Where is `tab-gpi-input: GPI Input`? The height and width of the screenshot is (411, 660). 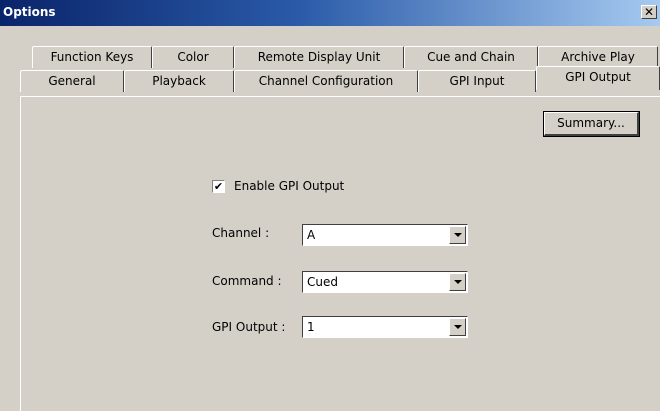
tab-gpi-input: GPI Input is located at coordinates (477, 81).